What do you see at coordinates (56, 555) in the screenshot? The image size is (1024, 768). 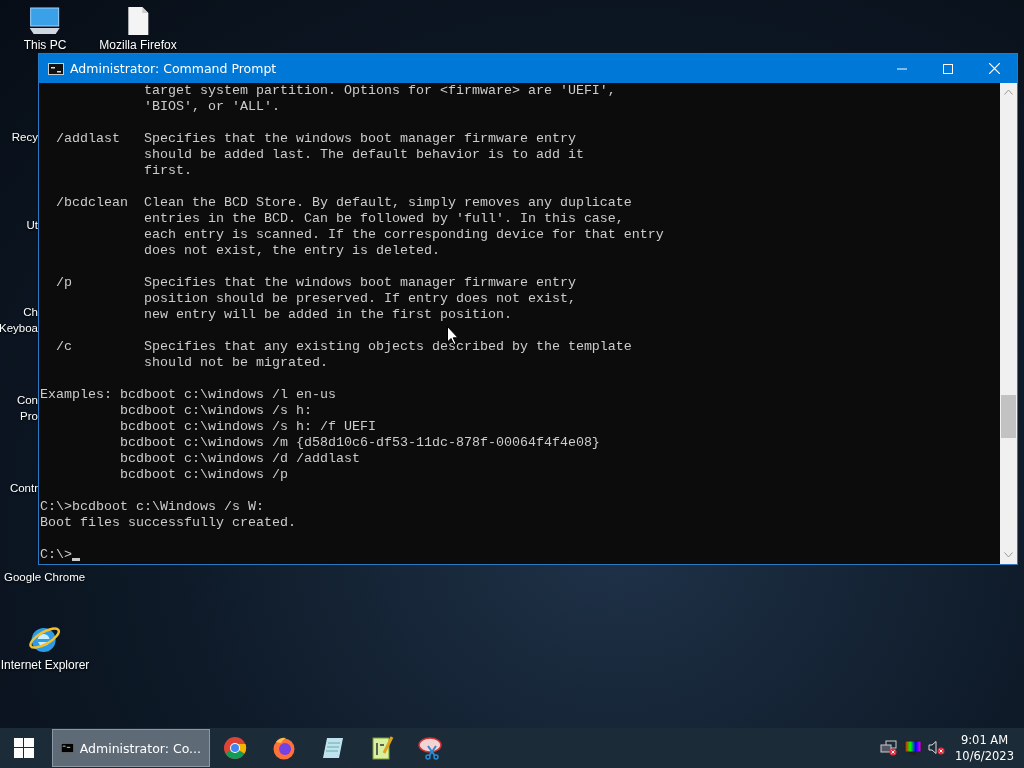 I see `console-line: C:\>` at bounding box center [56, 555].